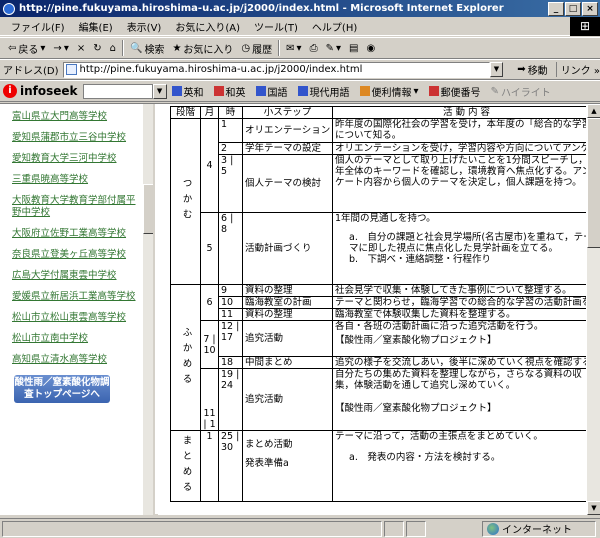 The width and height of the screenshot is (600, 538). I want to click on window-controls: _ □ ×, so click(573, 9).